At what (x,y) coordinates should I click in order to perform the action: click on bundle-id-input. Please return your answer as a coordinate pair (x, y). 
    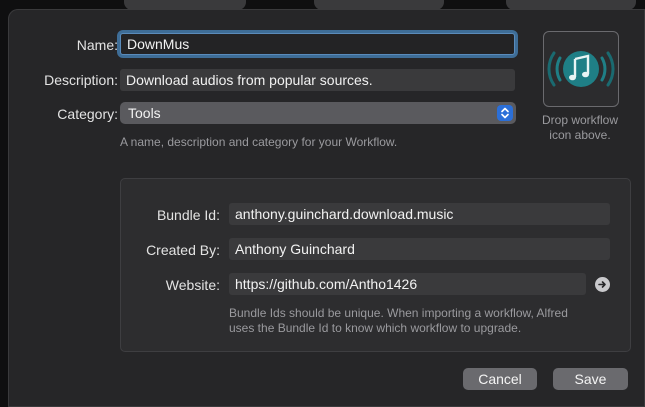
    Looking at the image, I should click on (419, 214).